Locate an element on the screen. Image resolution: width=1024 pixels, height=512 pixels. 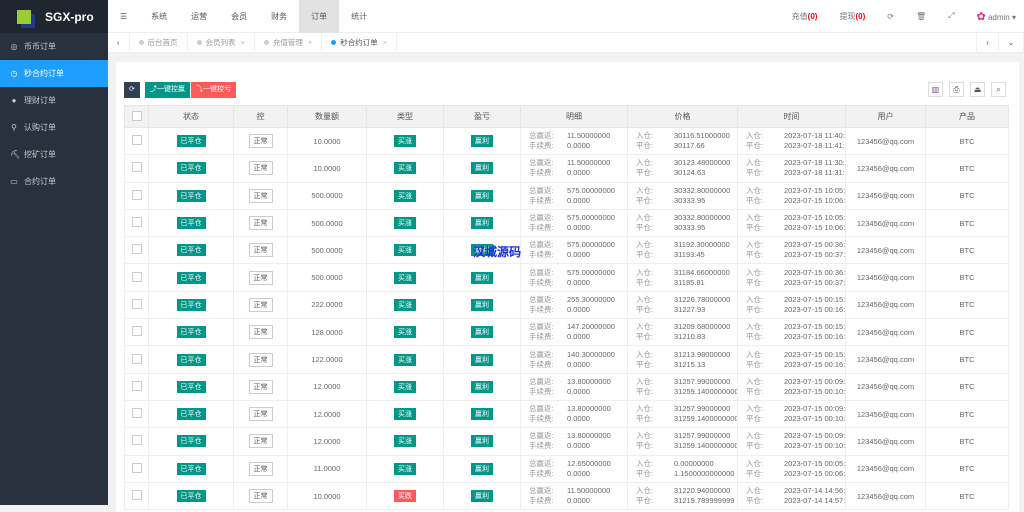
nav-item: 统计 is located at coordinates (359, 16).